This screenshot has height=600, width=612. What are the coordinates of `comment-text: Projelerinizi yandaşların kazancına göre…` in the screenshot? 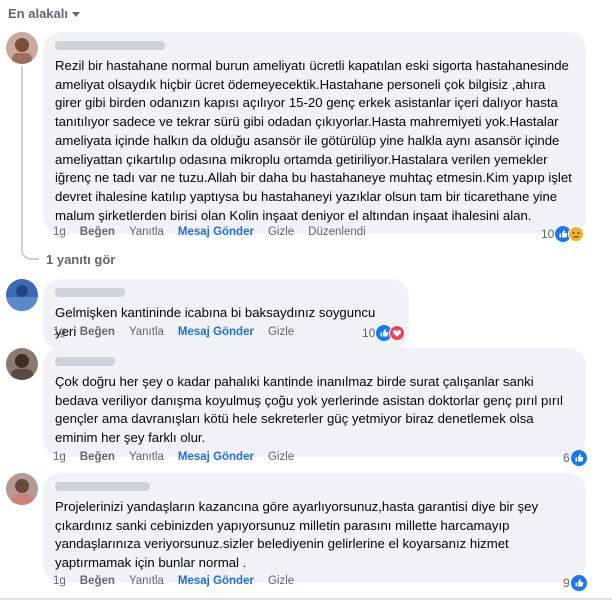 It's located at (297, 535).